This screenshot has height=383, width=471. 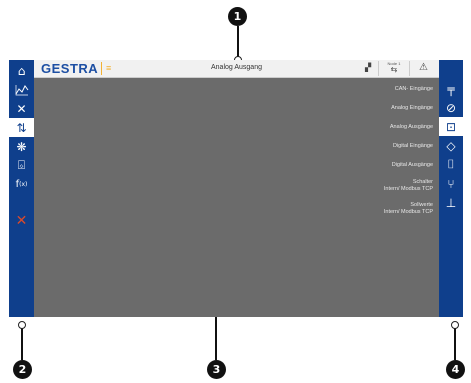 What do you see at coordinates (408, 189) in the screenshot?
I see `menu-item-switches-sub: Intern/ Modbus TCP` at bounding box center [408, 189].